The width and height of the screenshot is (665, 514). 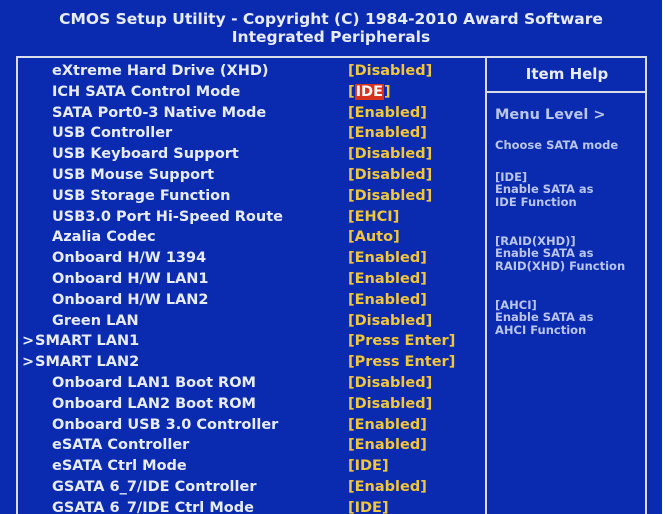 What do you see at coordinates (154, 487) in the screenshot?
I see `setting-label: GSATA 6_7/IDE Controller` at bounding box center [154, 487].